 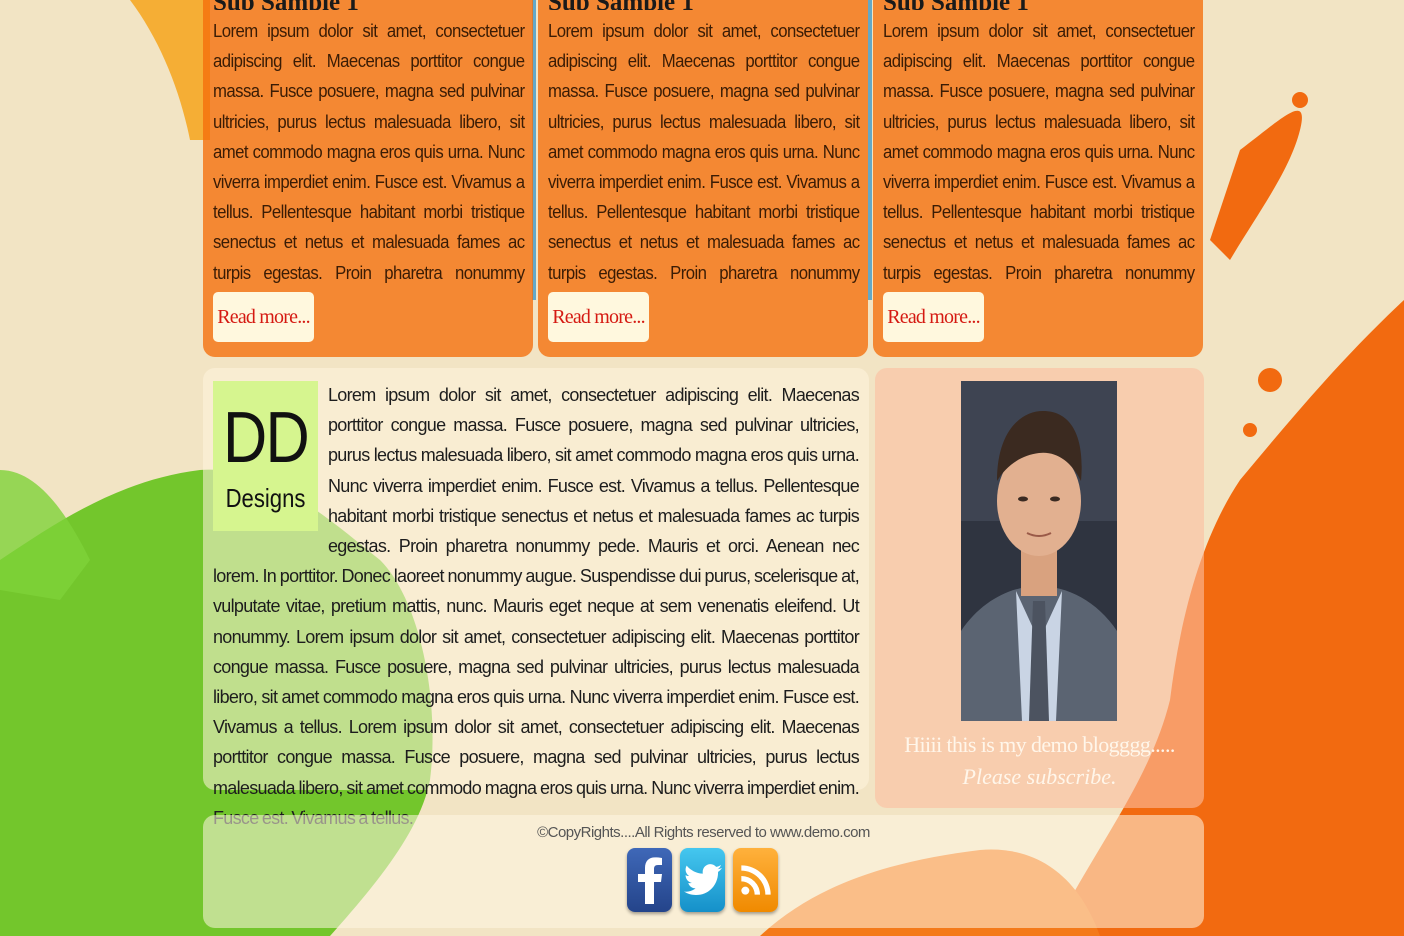 I want to click on logo-text-designs: Designs, so click(x=265, y=498).